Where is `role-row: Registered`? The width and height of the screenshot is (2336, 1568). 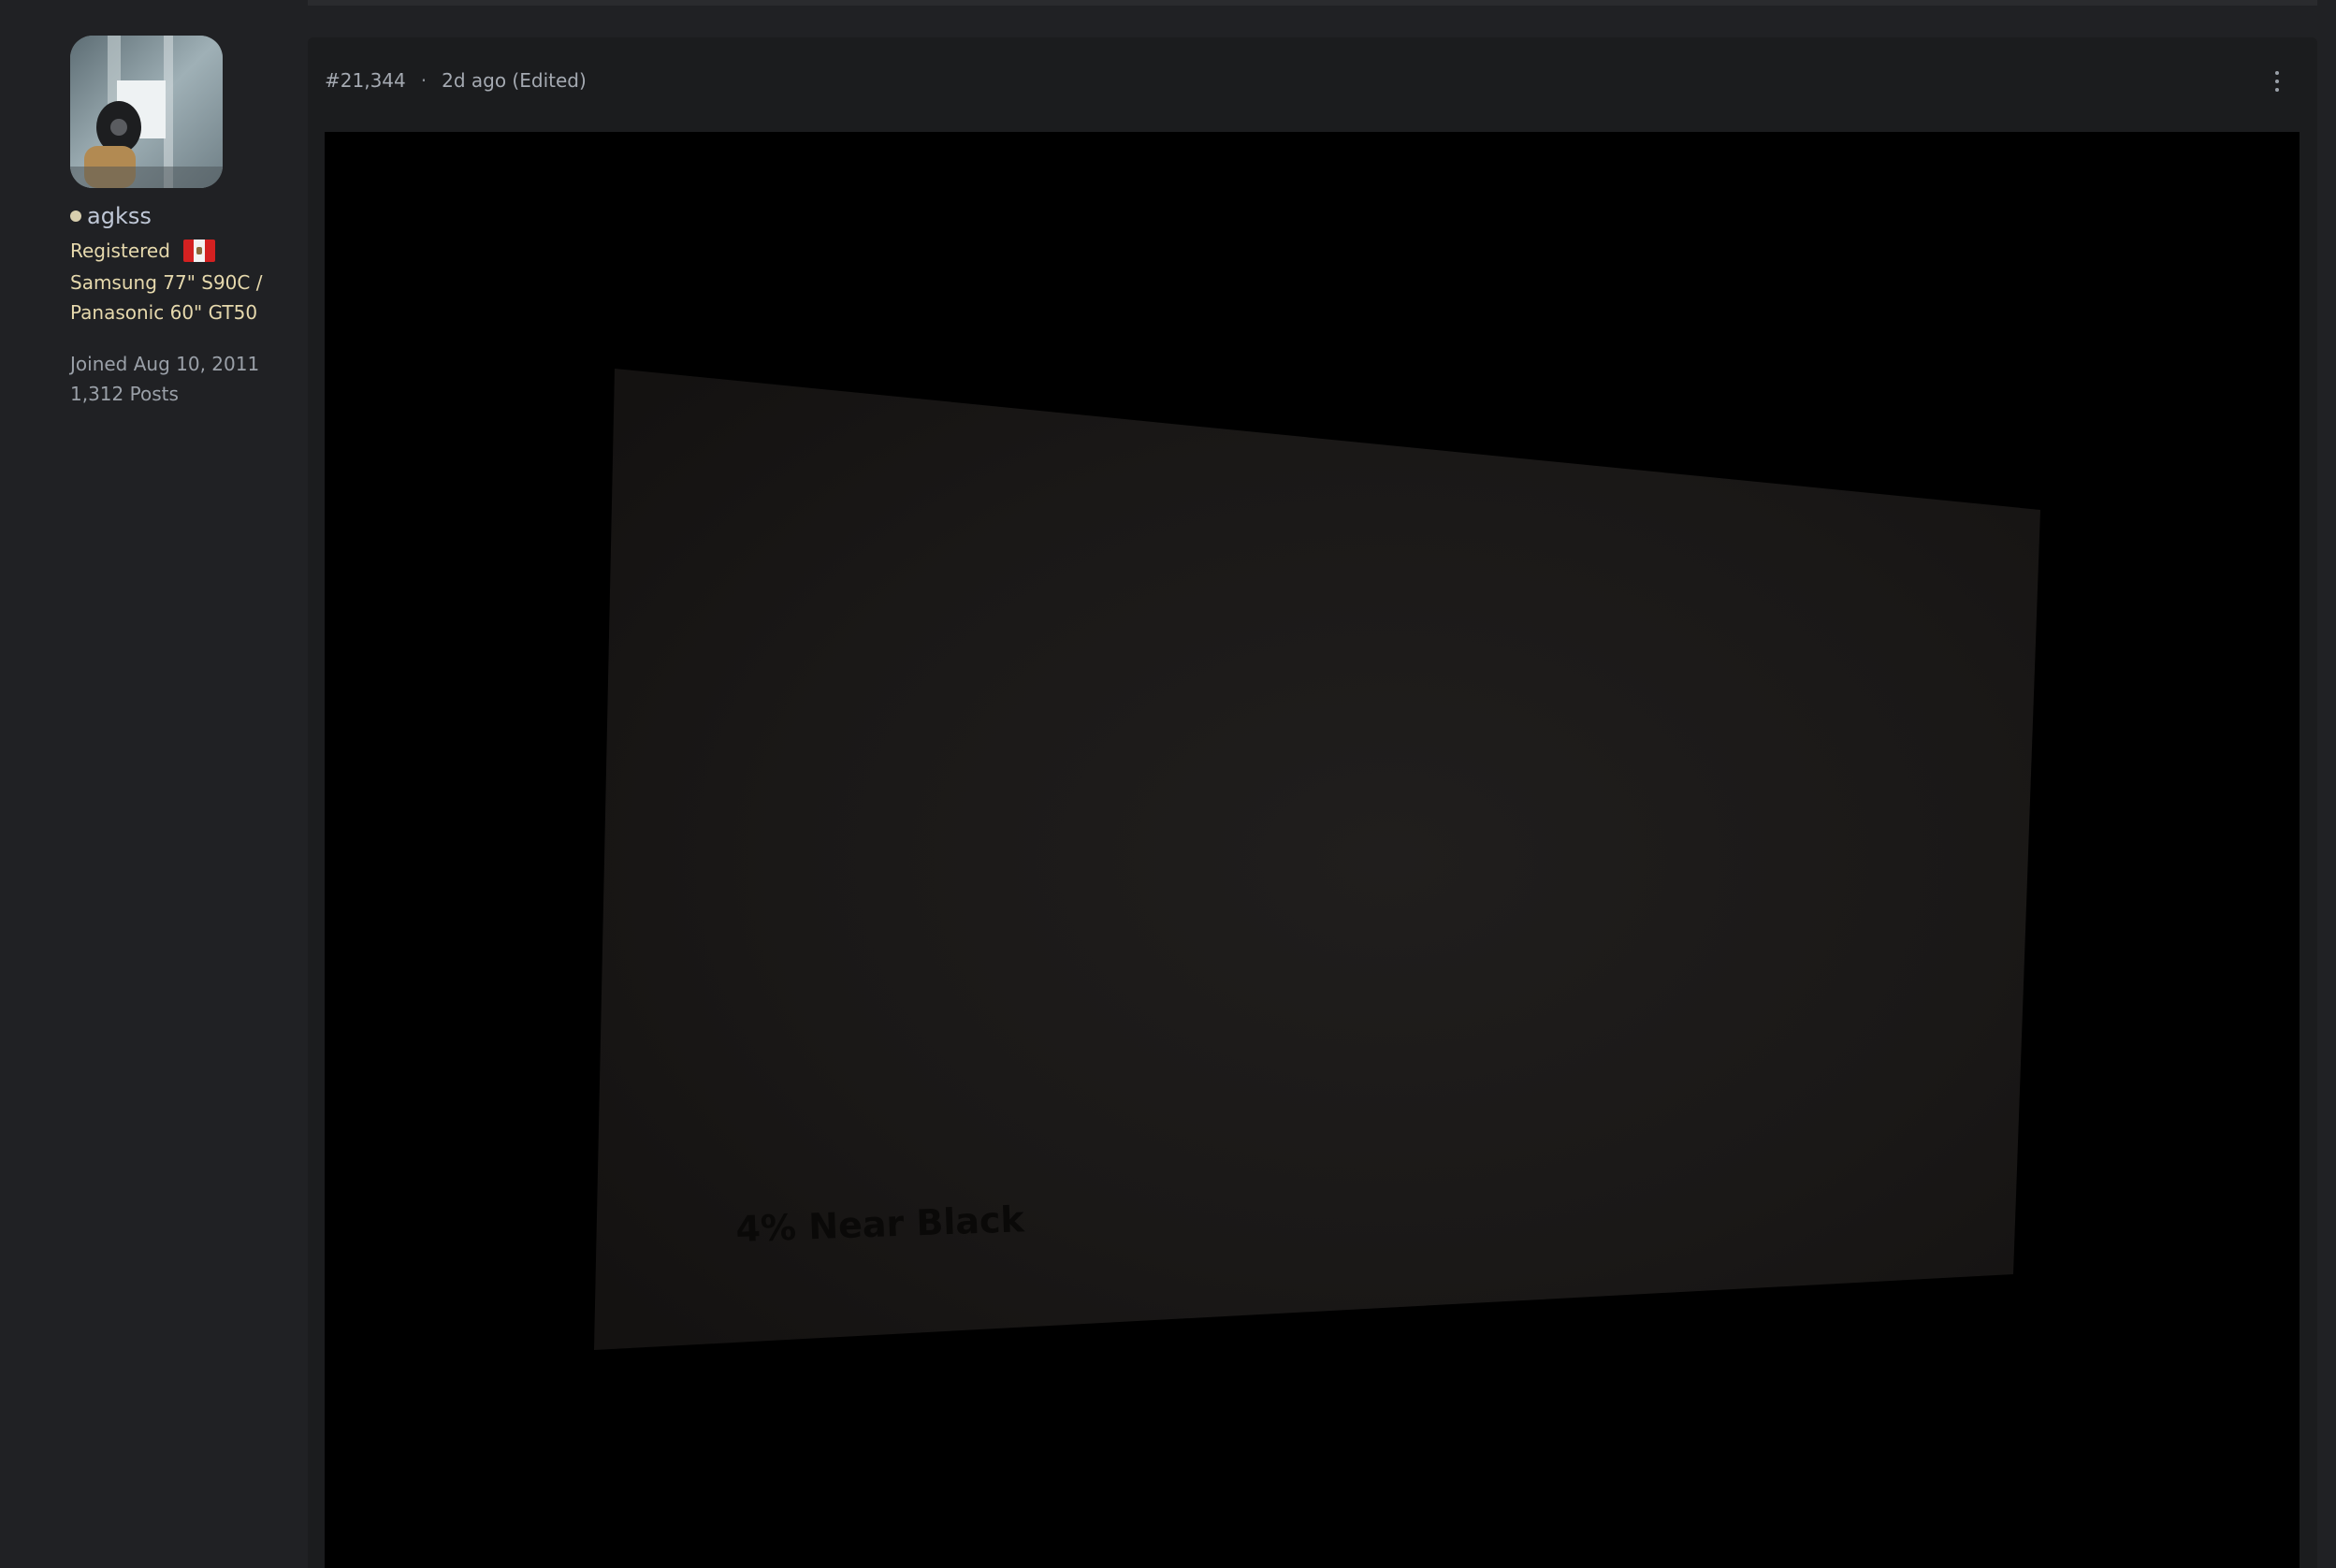
role-row: Registered is located at coordinates (142, 251).